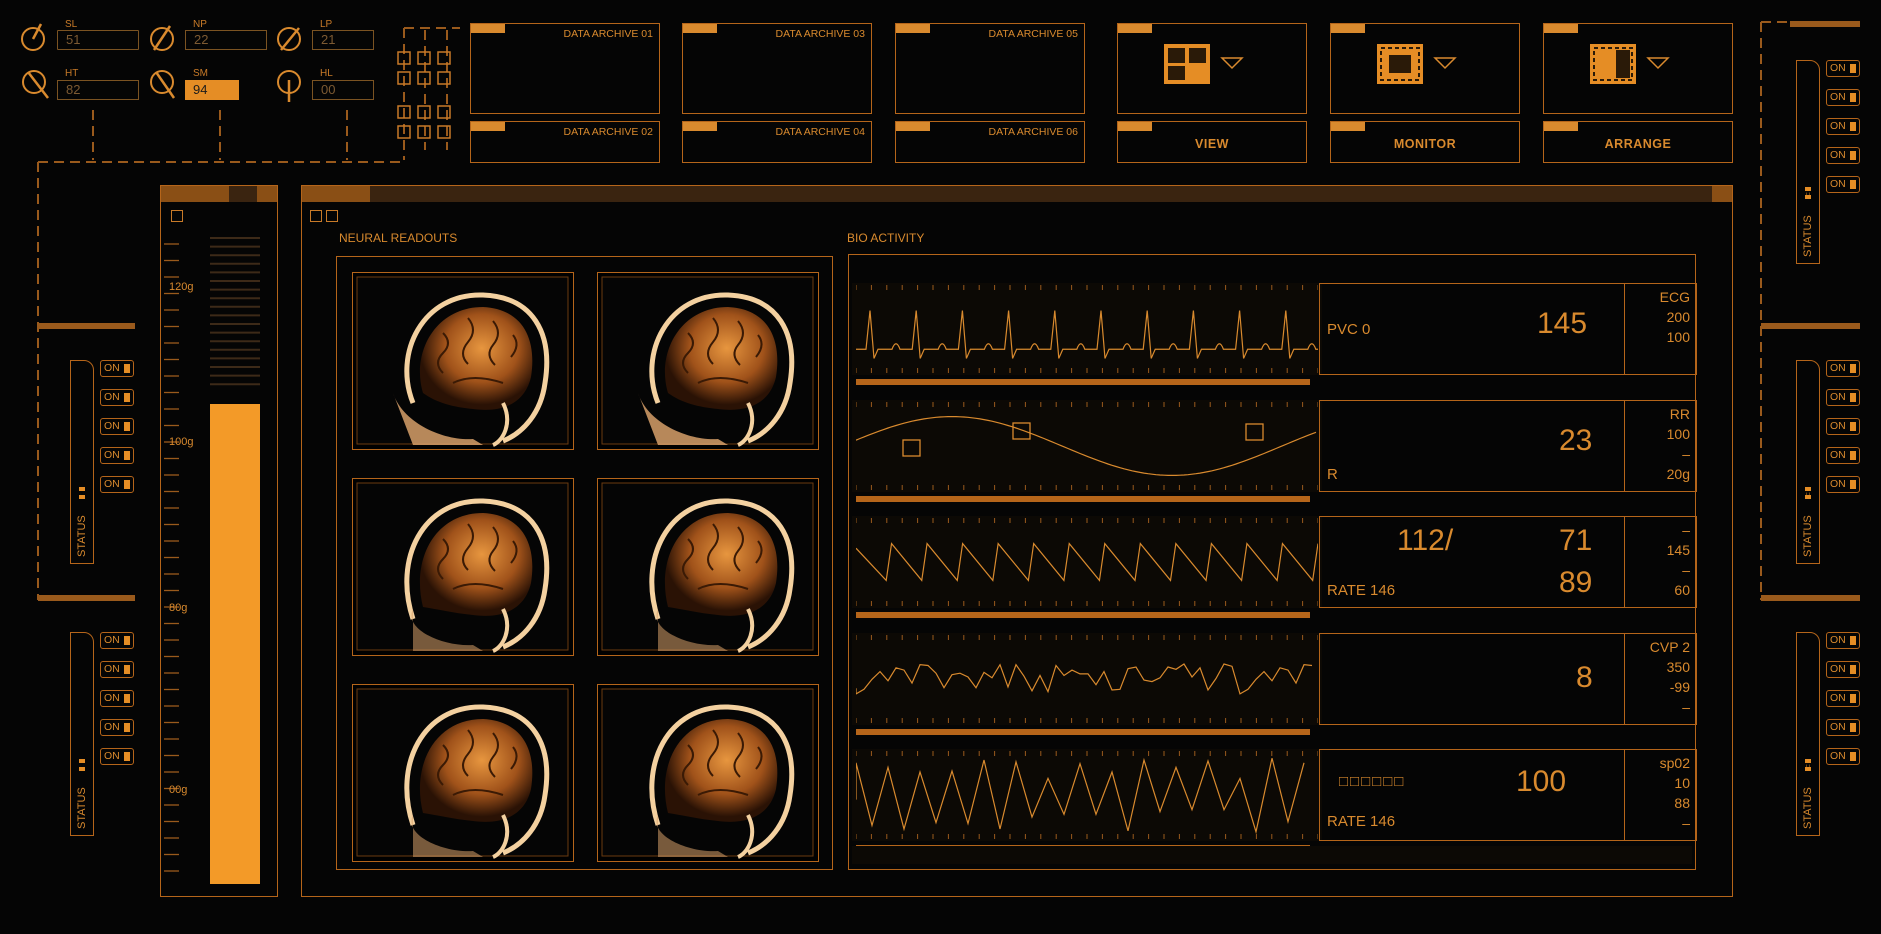 The height and width of the screenshot is (934, 1881). I want to click on vital-scale: RR 100 – 20g, so click(1657, 444).